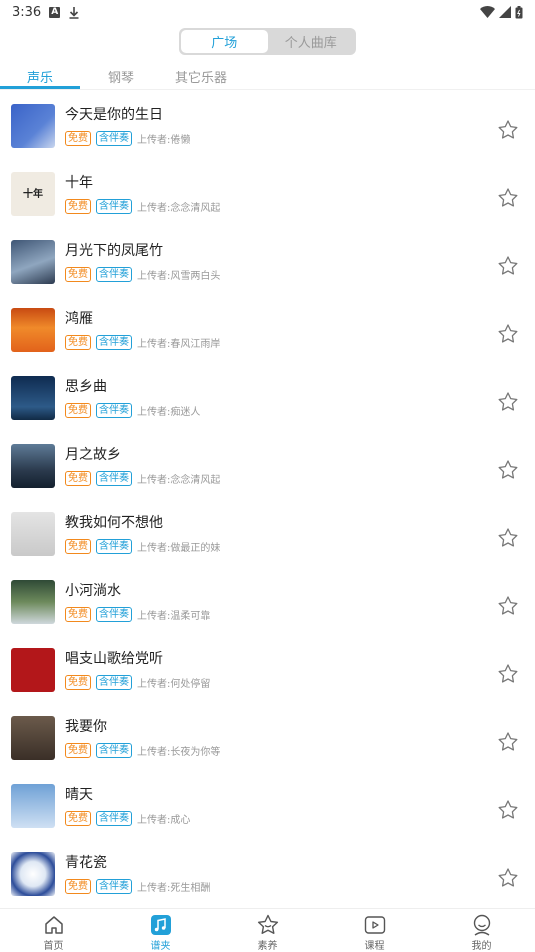  Describe the element at coordinates (179, 548) in the screenshot. I see `song-uploader: 上传者:做最正的妹` at that location.